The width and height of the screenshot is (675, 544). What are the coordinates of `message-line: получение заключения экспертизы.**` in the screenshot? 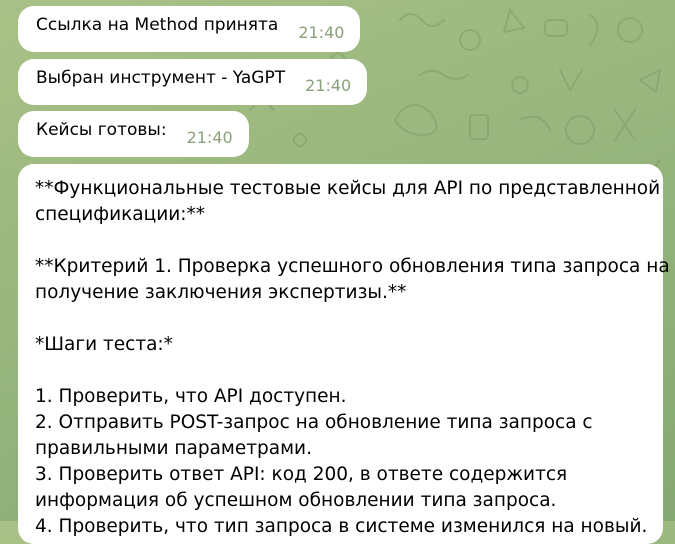 It's located at (221, 292).